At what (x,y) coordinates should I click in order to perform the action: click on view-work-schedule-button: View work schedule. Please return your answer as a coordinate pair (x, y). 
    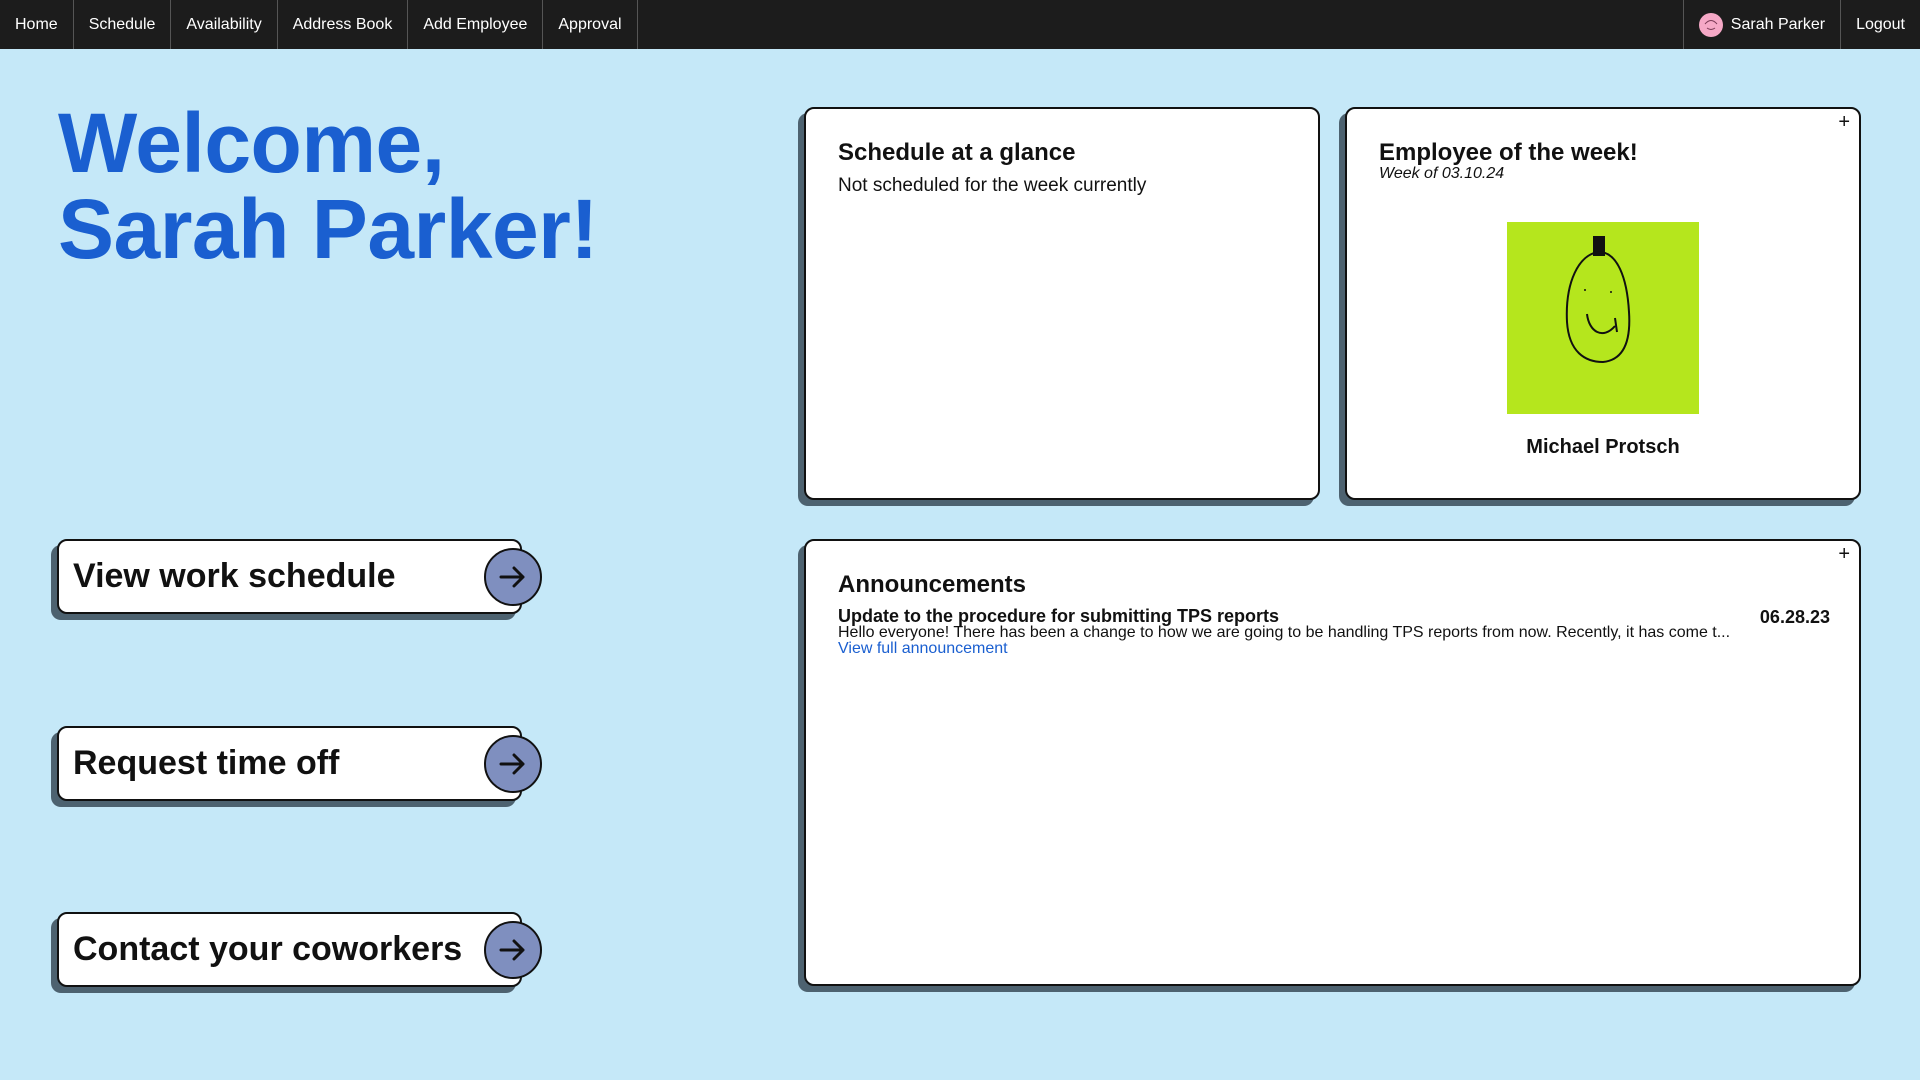
    Looking at the image, I should click on (299, 576).